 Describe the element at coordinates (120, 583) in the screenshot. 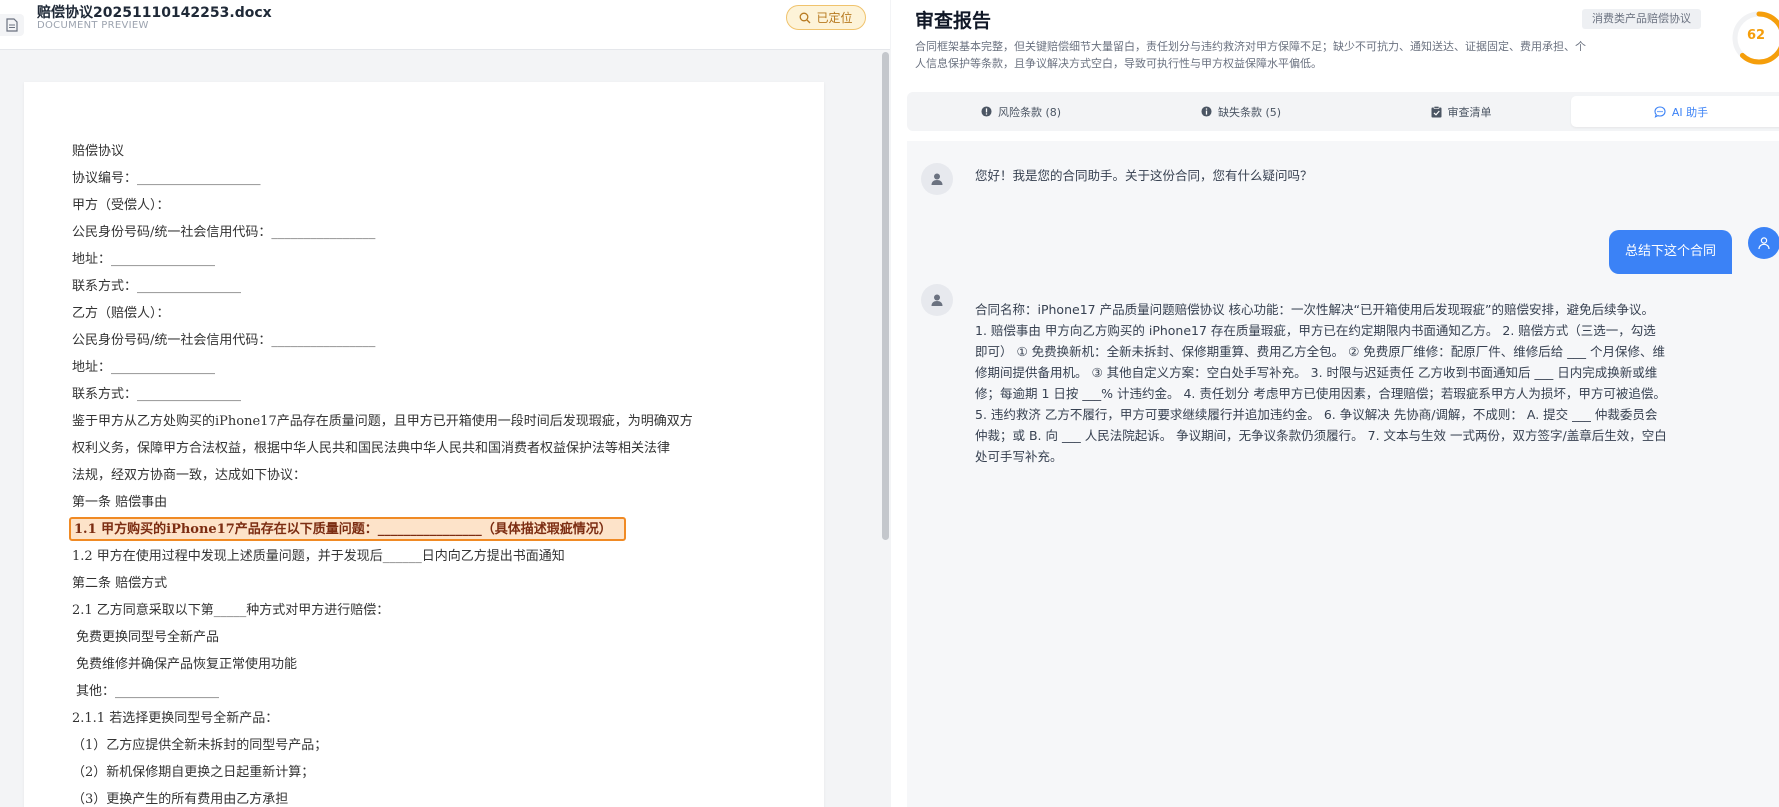

I see `document-line: 第二条 赔偿方式` at that location.